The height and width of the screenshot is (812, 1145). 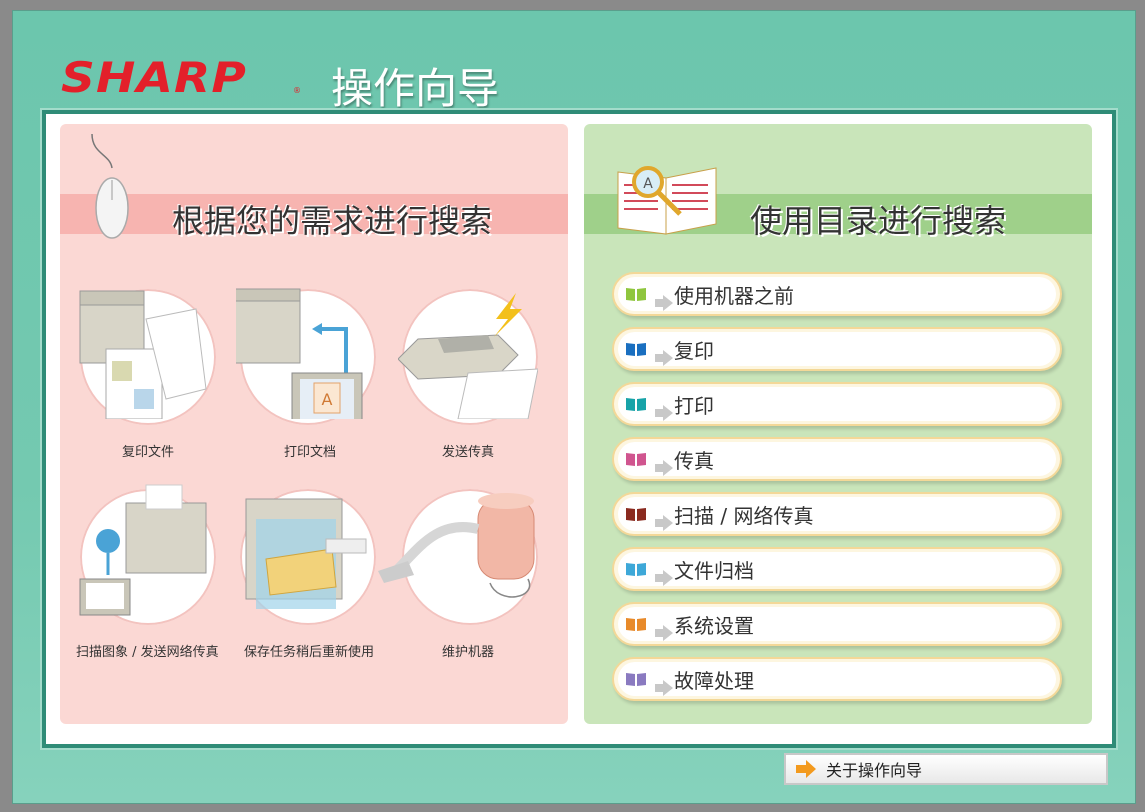 I want to click on left-panel-title: 根据您的需求进行搜索, so click(x=332, y=221).